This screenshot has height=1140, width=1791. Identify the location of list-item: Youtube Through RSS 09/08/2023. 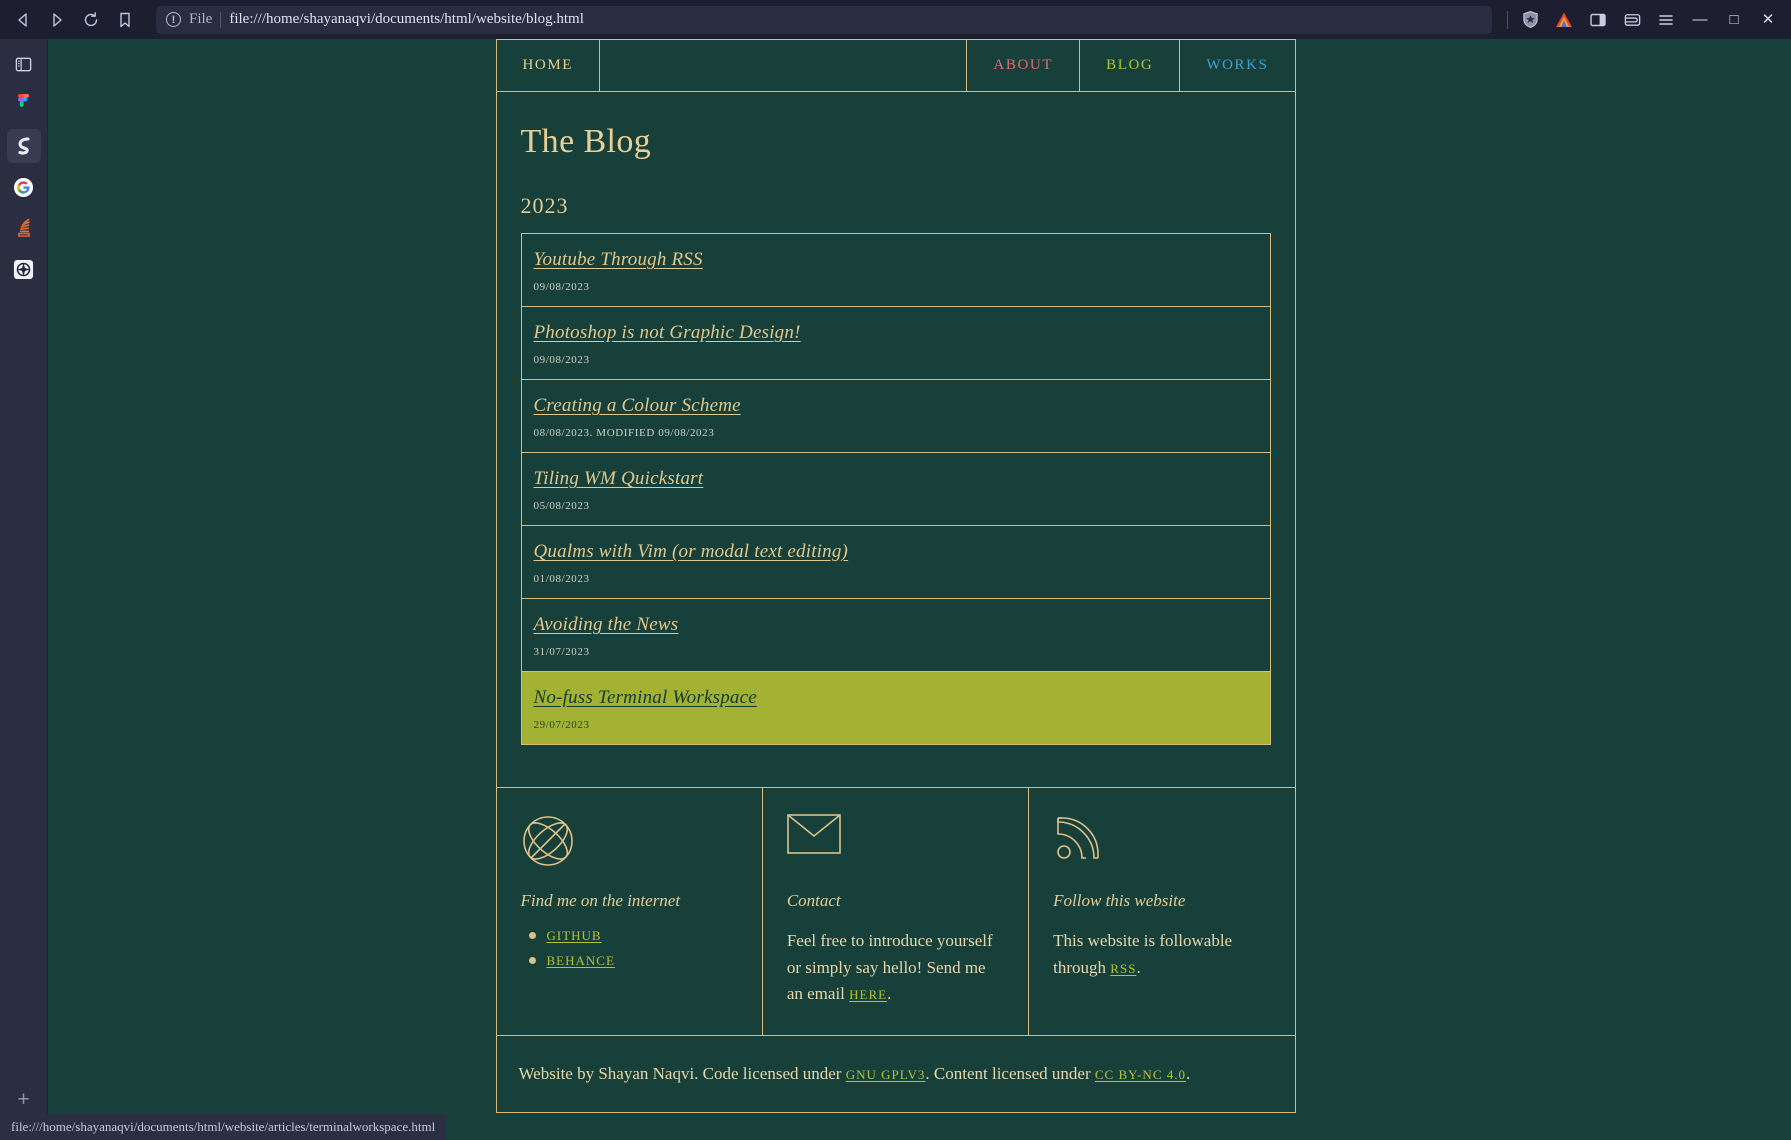
(895, 271).